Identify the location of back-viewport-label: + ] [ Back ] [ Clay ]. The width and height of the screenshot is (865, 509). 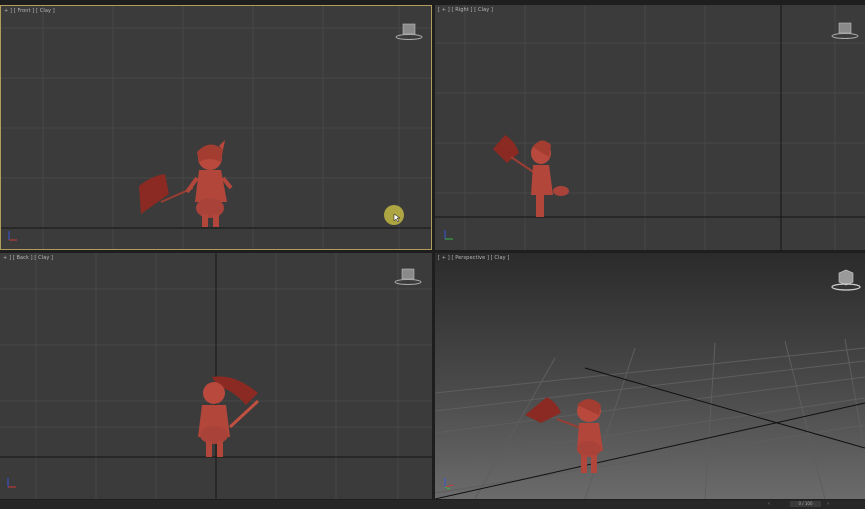
(28, 258).